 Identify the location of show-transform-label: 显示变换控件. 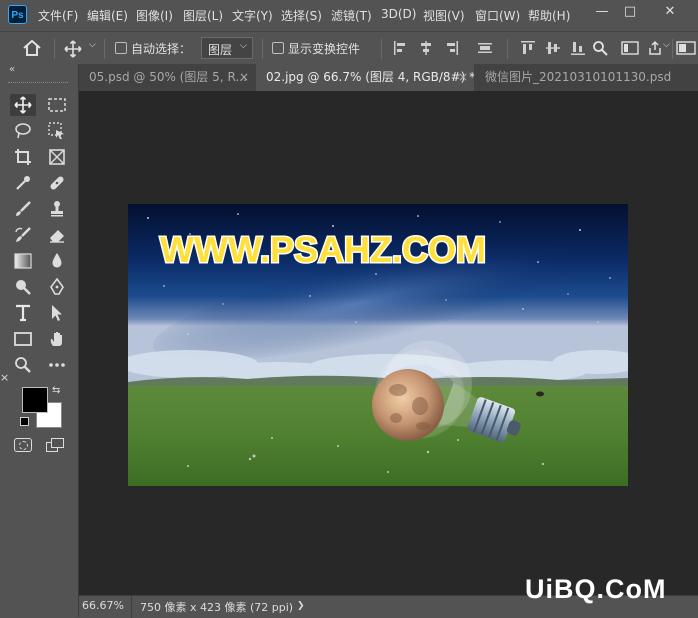
(324, 49).